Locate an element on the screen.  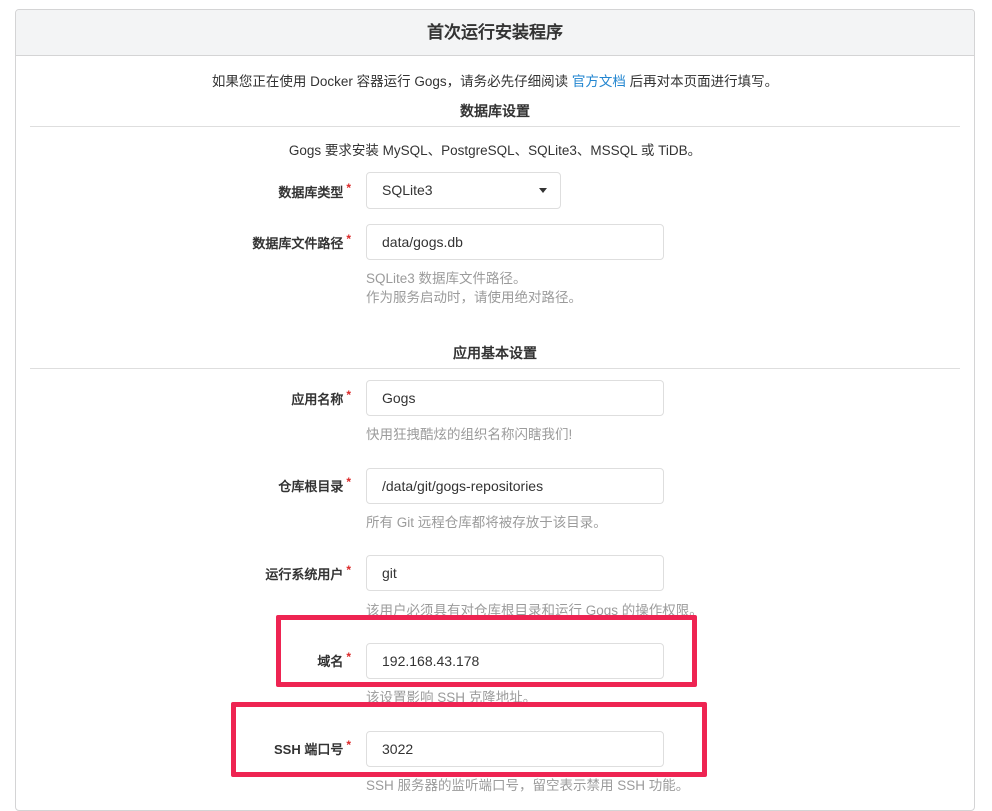
domain-highlight-box is located at coordinates (486, 651).